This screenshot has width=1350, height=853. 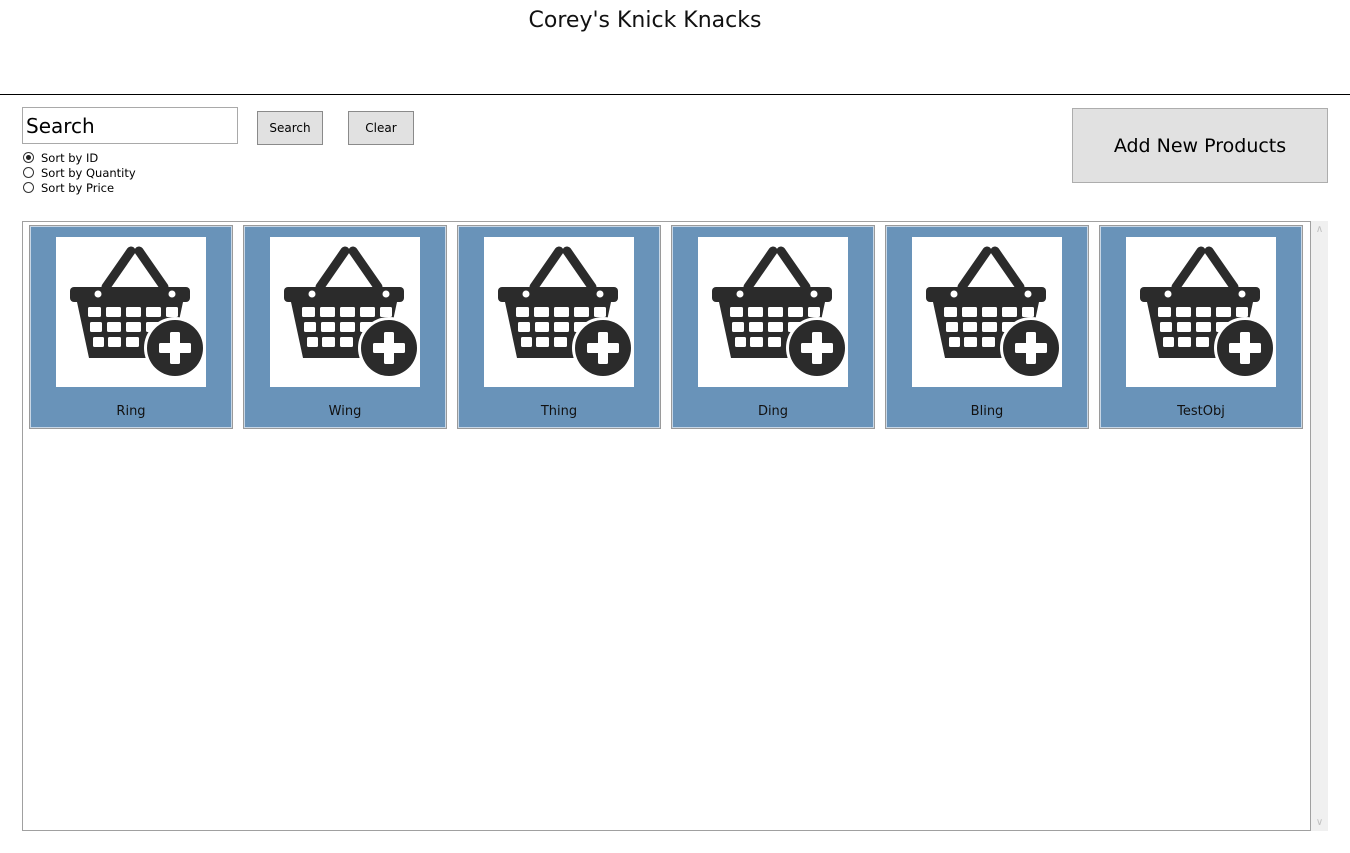 I want to click on sort-by-quantity-label: Sort by Quantity, so click(x=88, y=172).